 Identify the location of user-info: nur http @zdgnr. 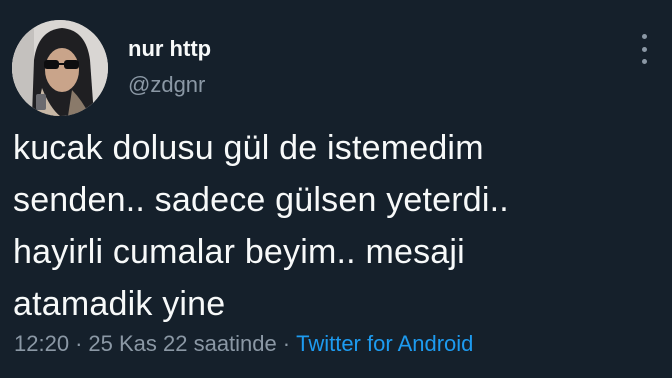
(169, 67).